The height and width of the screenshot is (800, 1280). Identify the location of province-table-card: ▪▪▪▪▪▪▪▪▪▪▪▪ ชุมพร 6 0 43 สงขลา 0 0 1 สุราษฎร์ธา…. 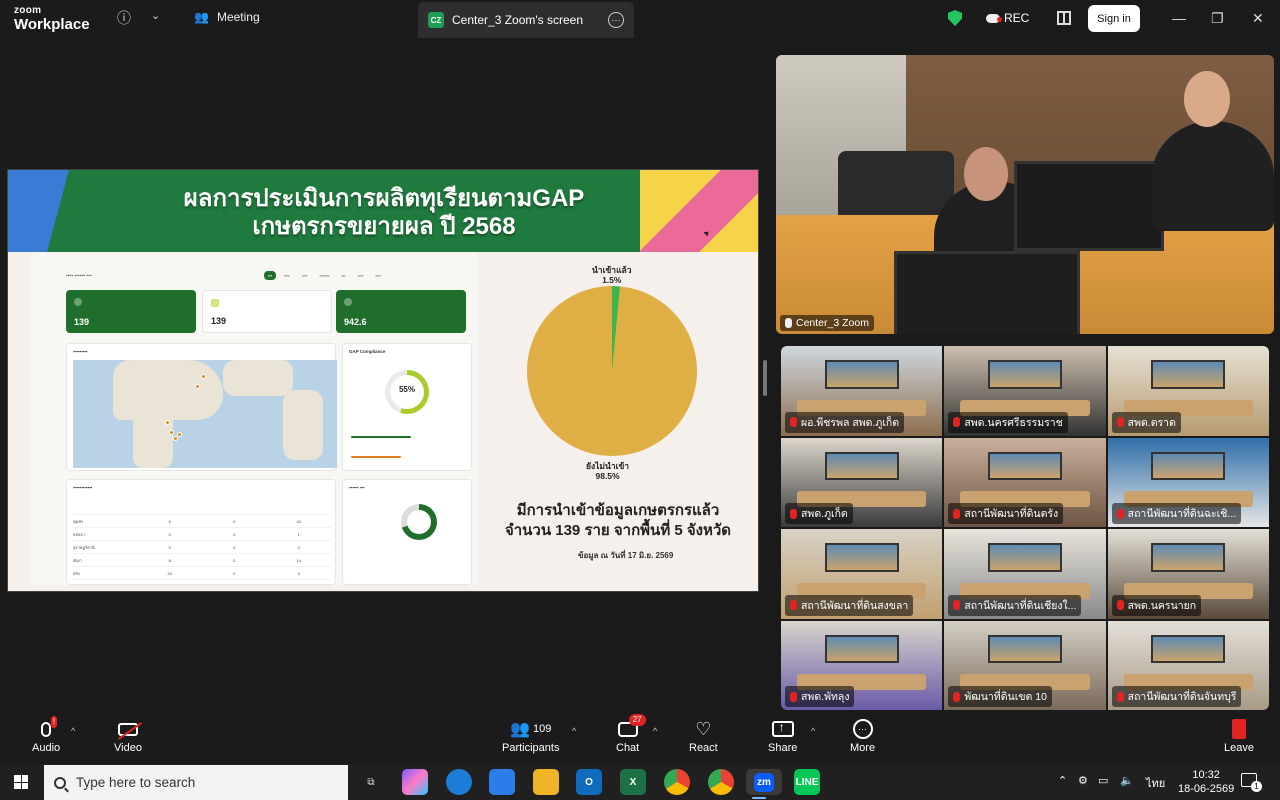
(201, 532).